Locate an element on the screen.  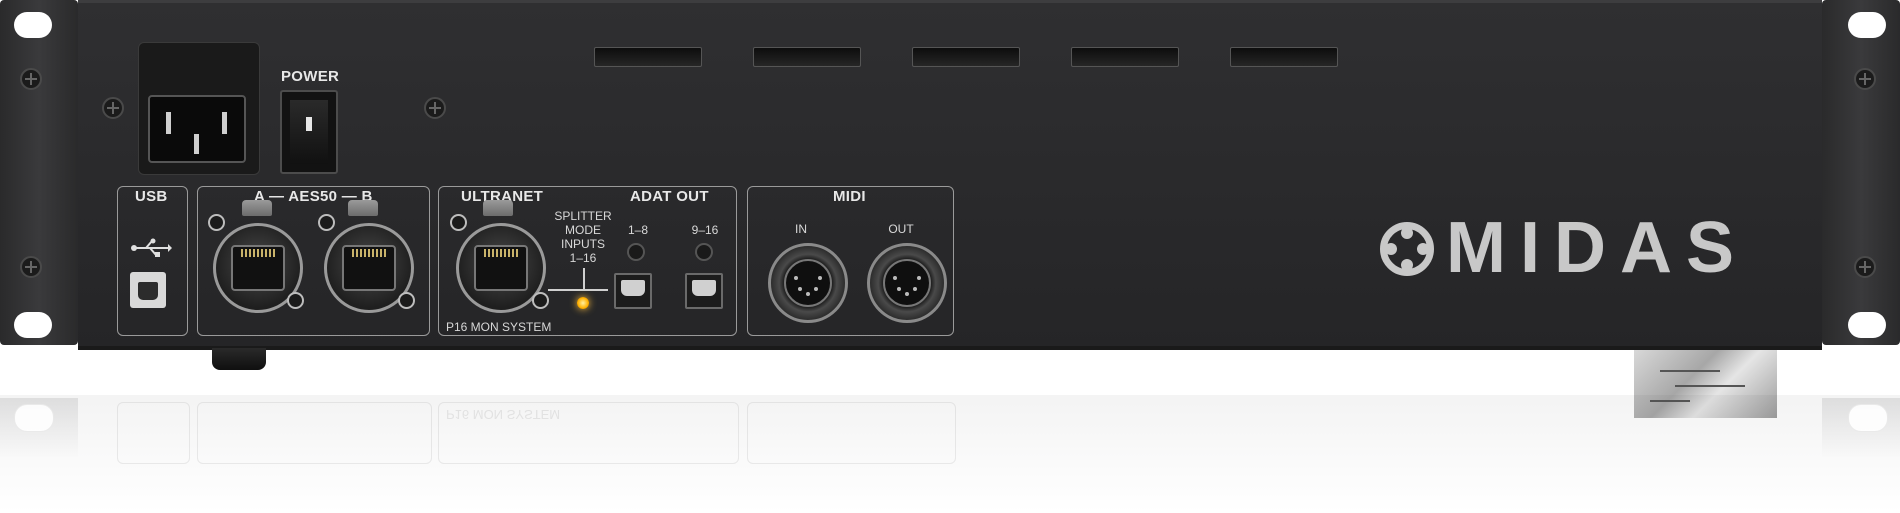
midi-out-label: OUT is located at coordinates (901, 229).